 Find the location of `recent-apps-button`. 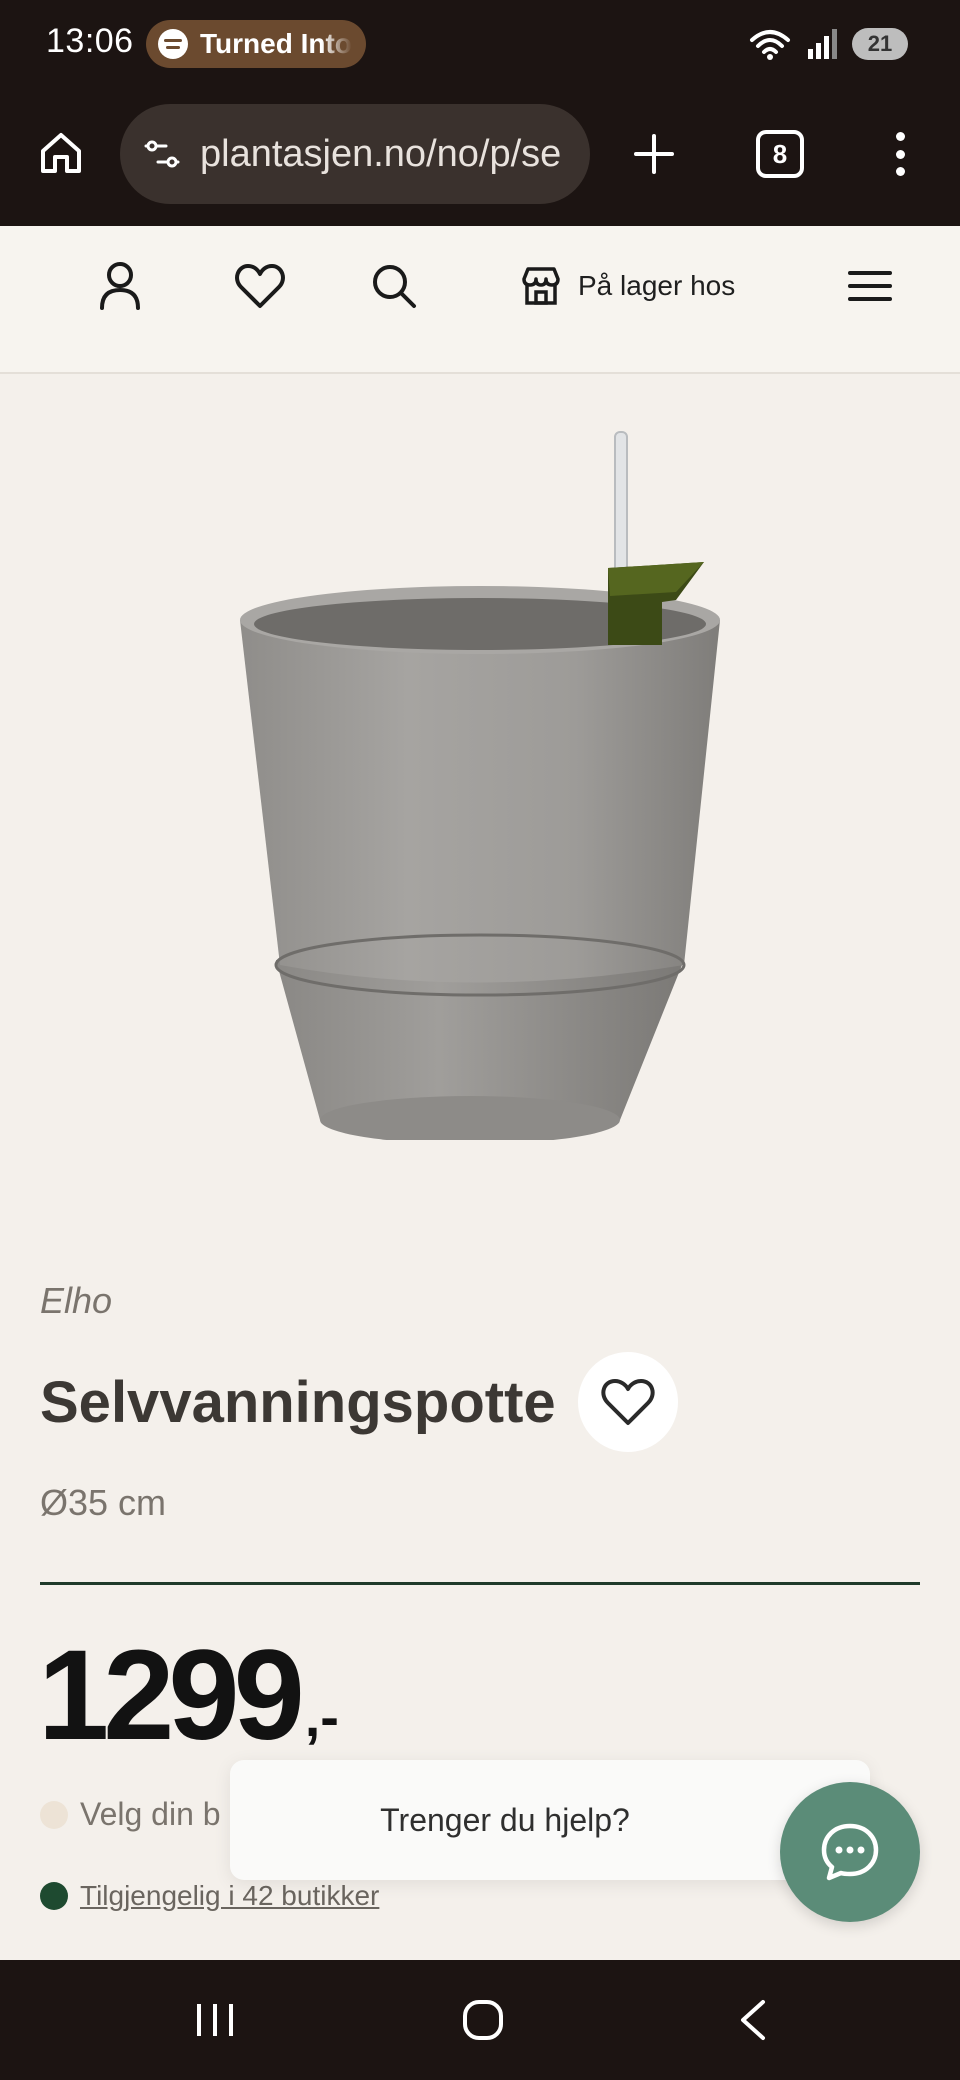

recent-apps-button is located at coordinates (215, 2020).